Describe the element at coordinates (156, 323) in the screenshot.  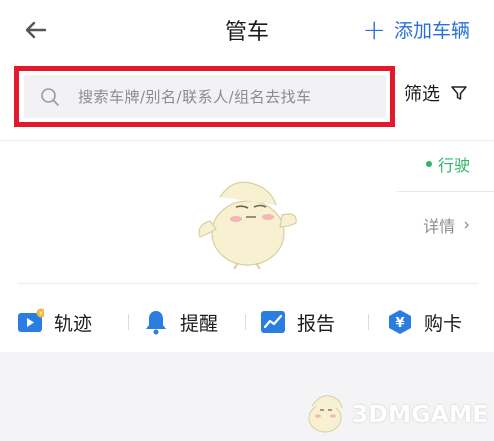
I see `bell-icon` at that location.